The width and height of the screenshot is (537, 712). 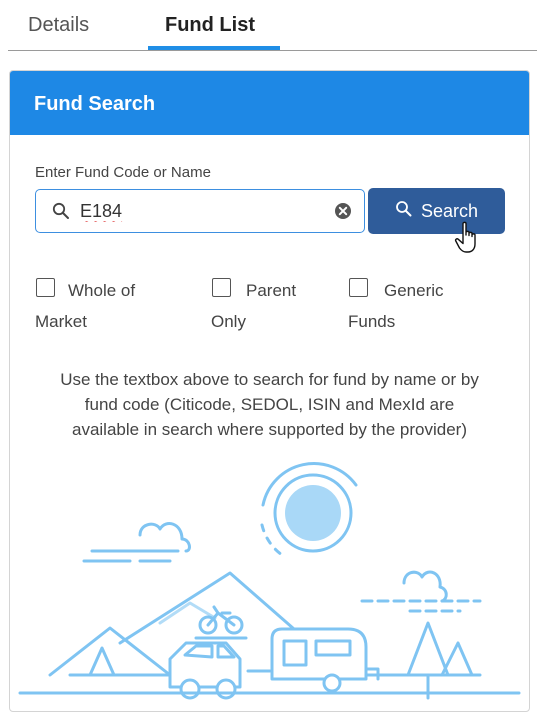 I want to click on search-label: Enter Fund Code or Name, so click(x=123, y=172).